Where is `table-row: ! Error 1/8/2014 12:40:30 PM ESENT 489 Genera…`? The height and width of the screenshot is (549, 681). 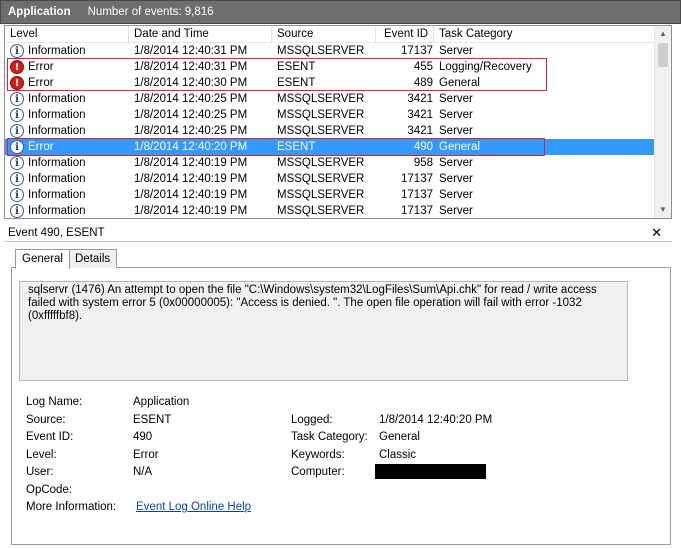 table-row: ! Error 1/8/2014 12:40:30 PM ESENT 489 Genera… is located at coordinates (330, 83).